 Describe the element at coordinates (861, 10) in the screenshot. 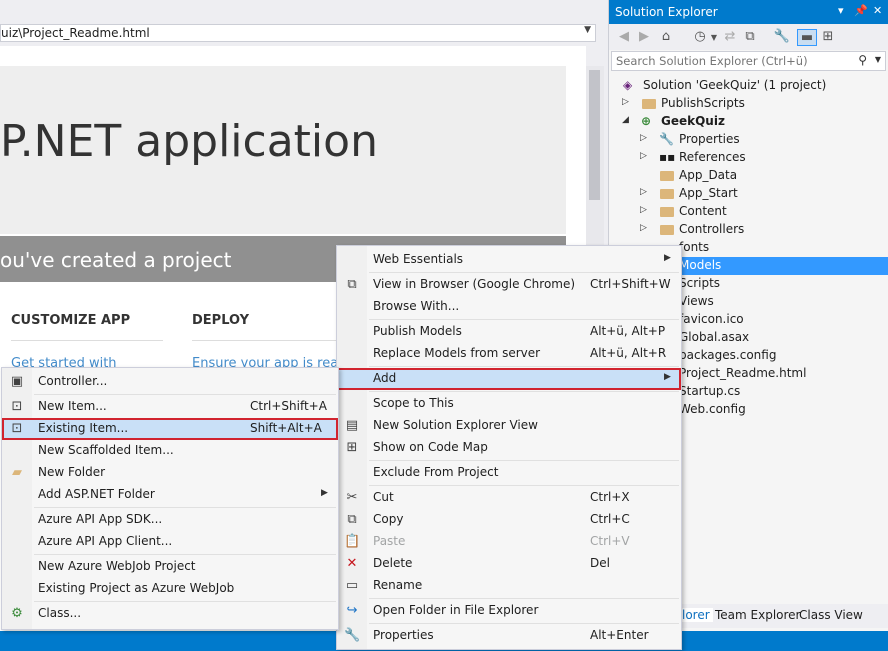

I see `pin-icon: 📌` at that location.